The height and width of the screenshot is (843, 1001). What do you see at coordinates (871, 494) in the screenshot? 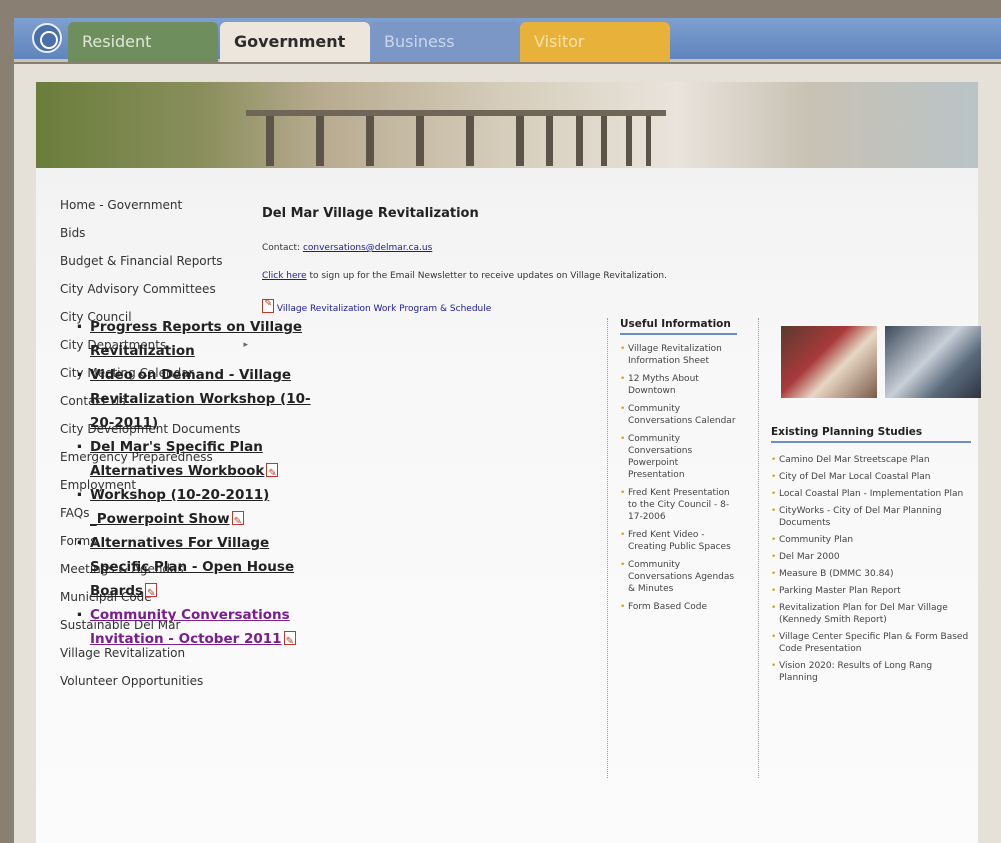
I see `list-item: Local Coastal Plan - Implementation Plan` at bounding box center [871, 494].